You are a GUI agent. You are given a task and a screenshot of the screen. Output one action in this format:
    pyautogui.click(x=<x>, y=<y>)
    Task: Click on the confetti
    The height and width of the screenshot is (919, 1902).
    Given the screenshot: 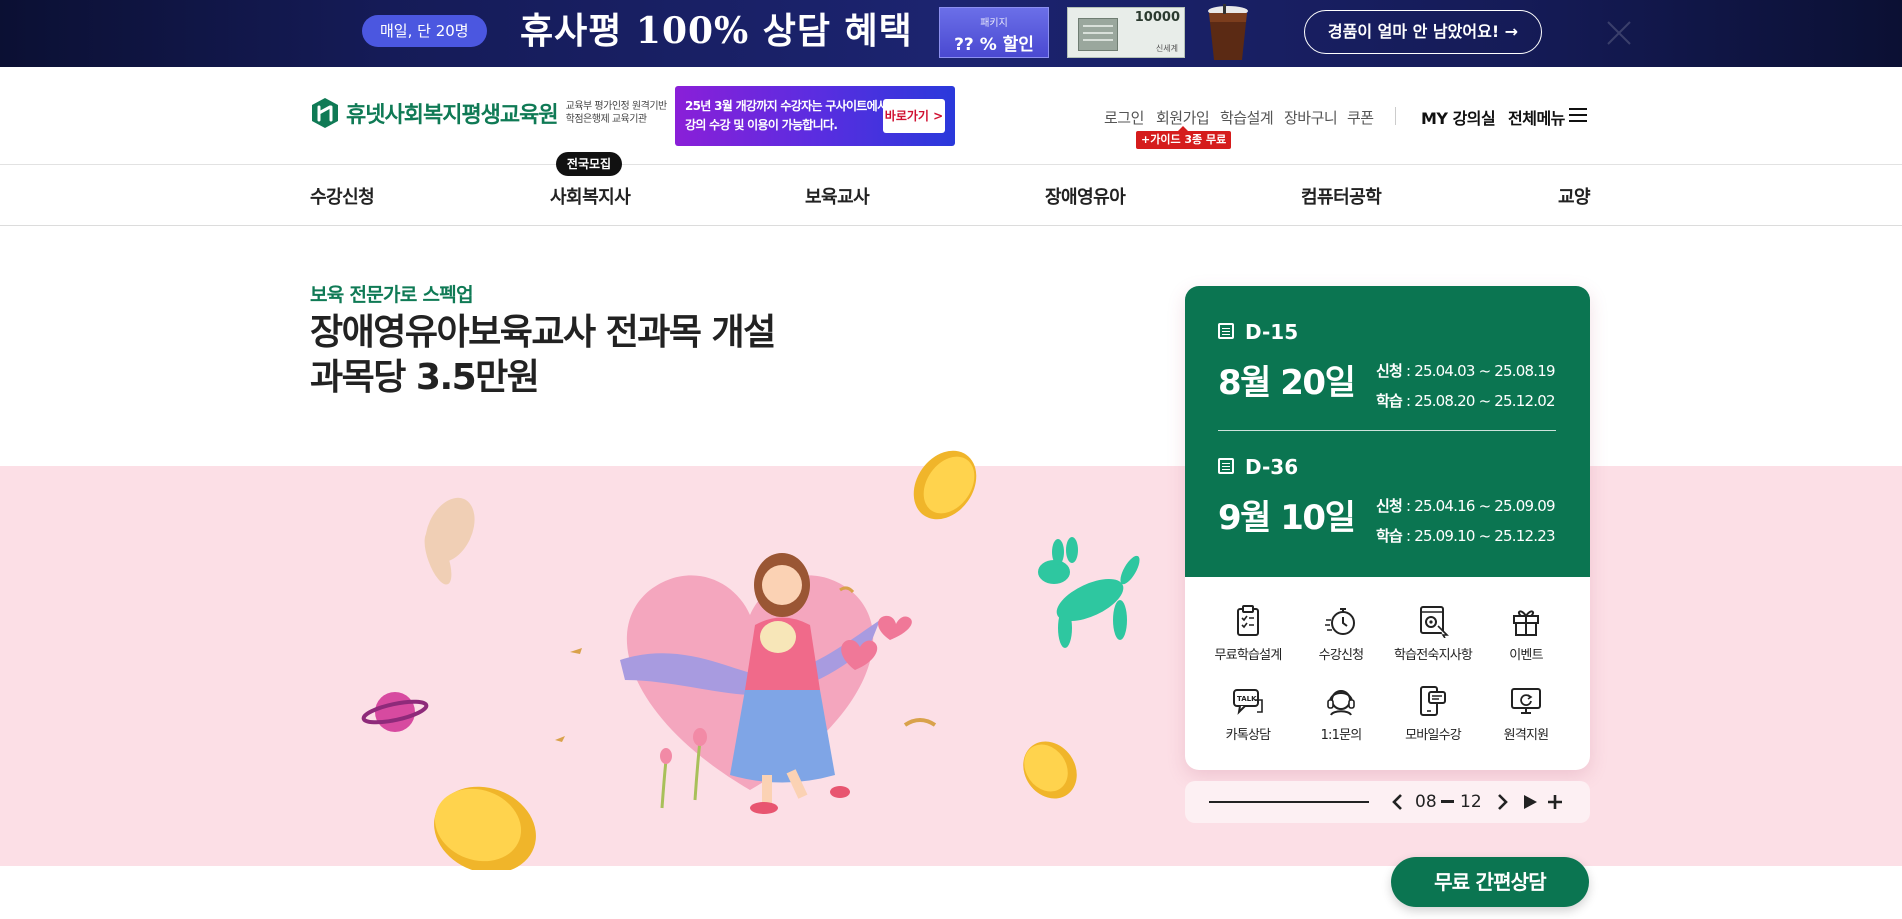 What is the action you would take?
    pyautogui.click(x=920, y=722)
    